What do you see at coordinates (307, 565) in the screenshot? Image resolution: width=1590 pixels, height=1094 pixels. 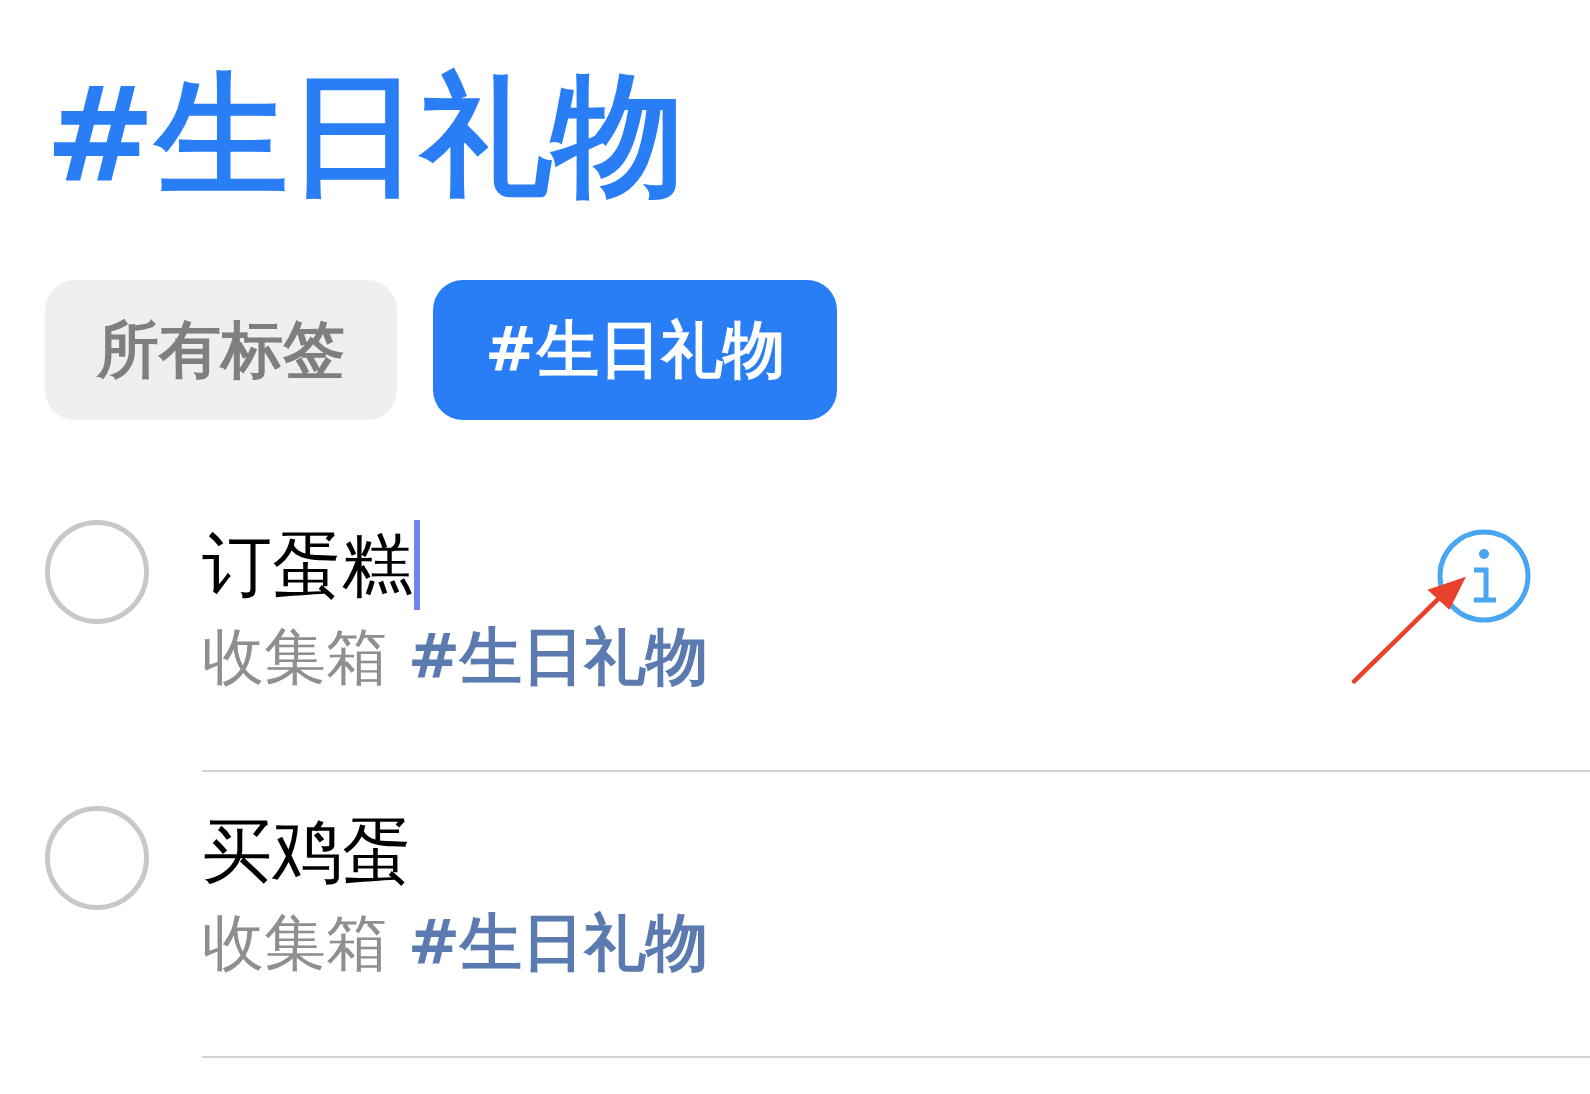 I see `reminder-title: 订蛋糕` at bounding box center [307, 565].